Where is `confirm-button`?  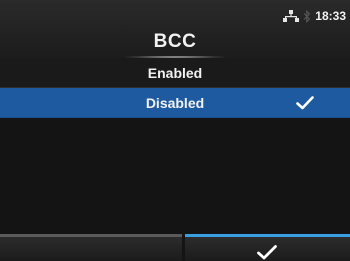 confirm-button is located at coordinates (267, 247).